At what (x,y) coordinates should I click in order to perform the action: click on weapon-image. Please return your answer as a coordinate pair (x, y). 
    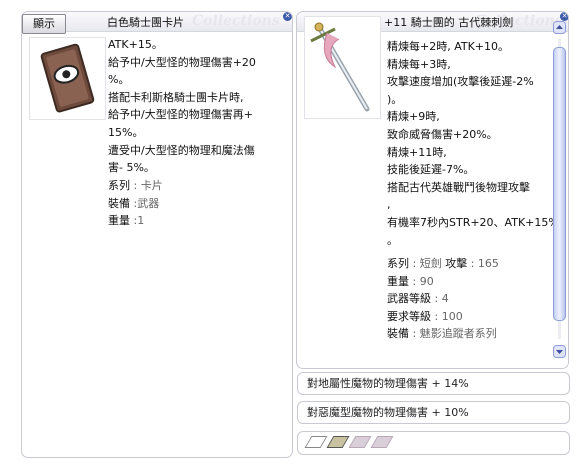
    Looking at the image, I should click on (342, 67).